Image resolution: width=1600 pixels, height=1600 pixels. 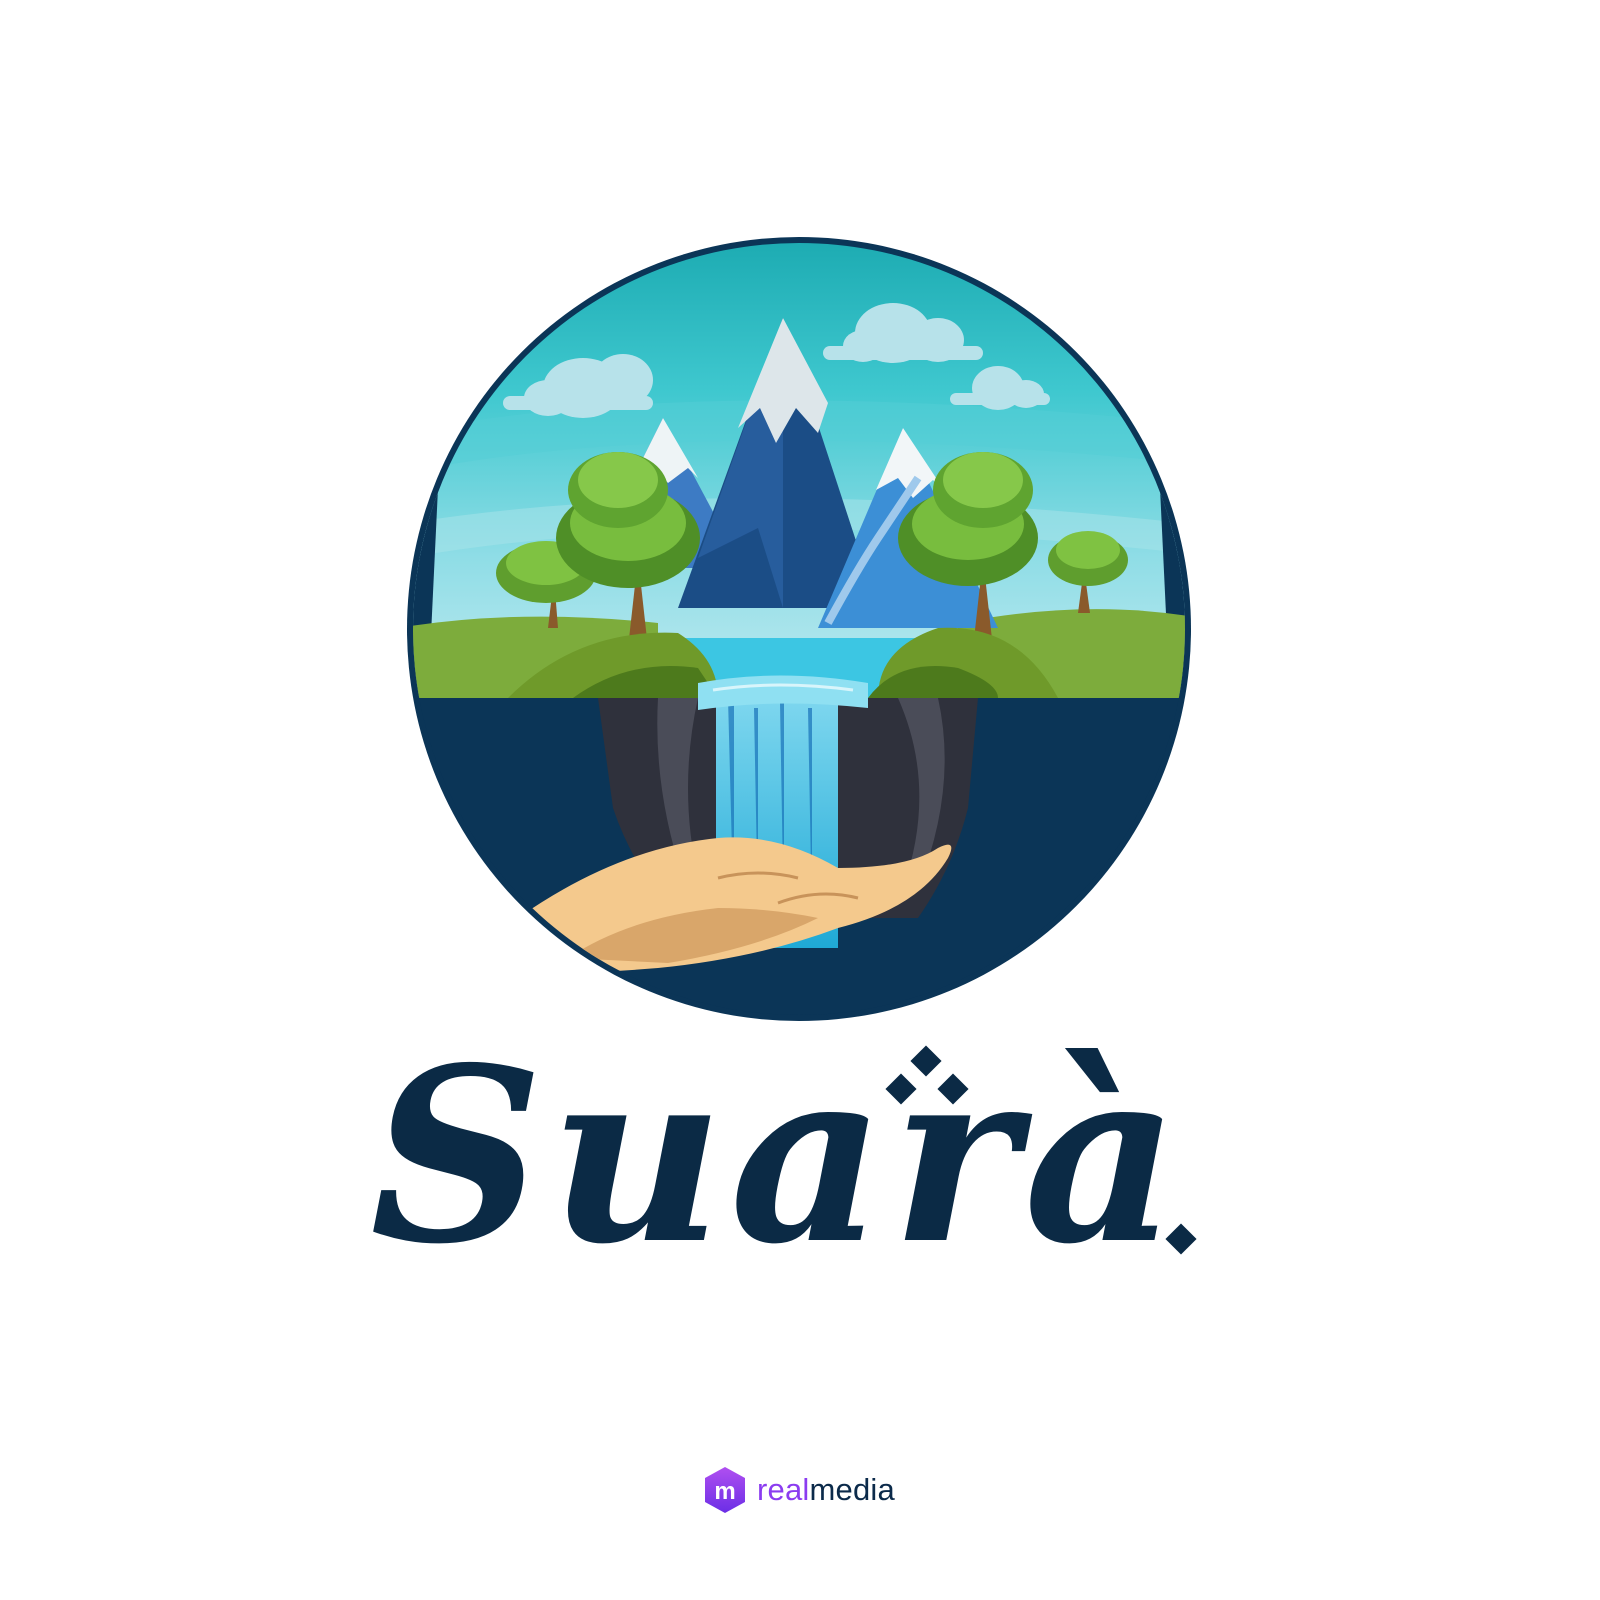 What do you see at coordinates (852, 1489) in the screenshot?
I see `credit-name-suffix: media` at bounding box center [852, 1489].